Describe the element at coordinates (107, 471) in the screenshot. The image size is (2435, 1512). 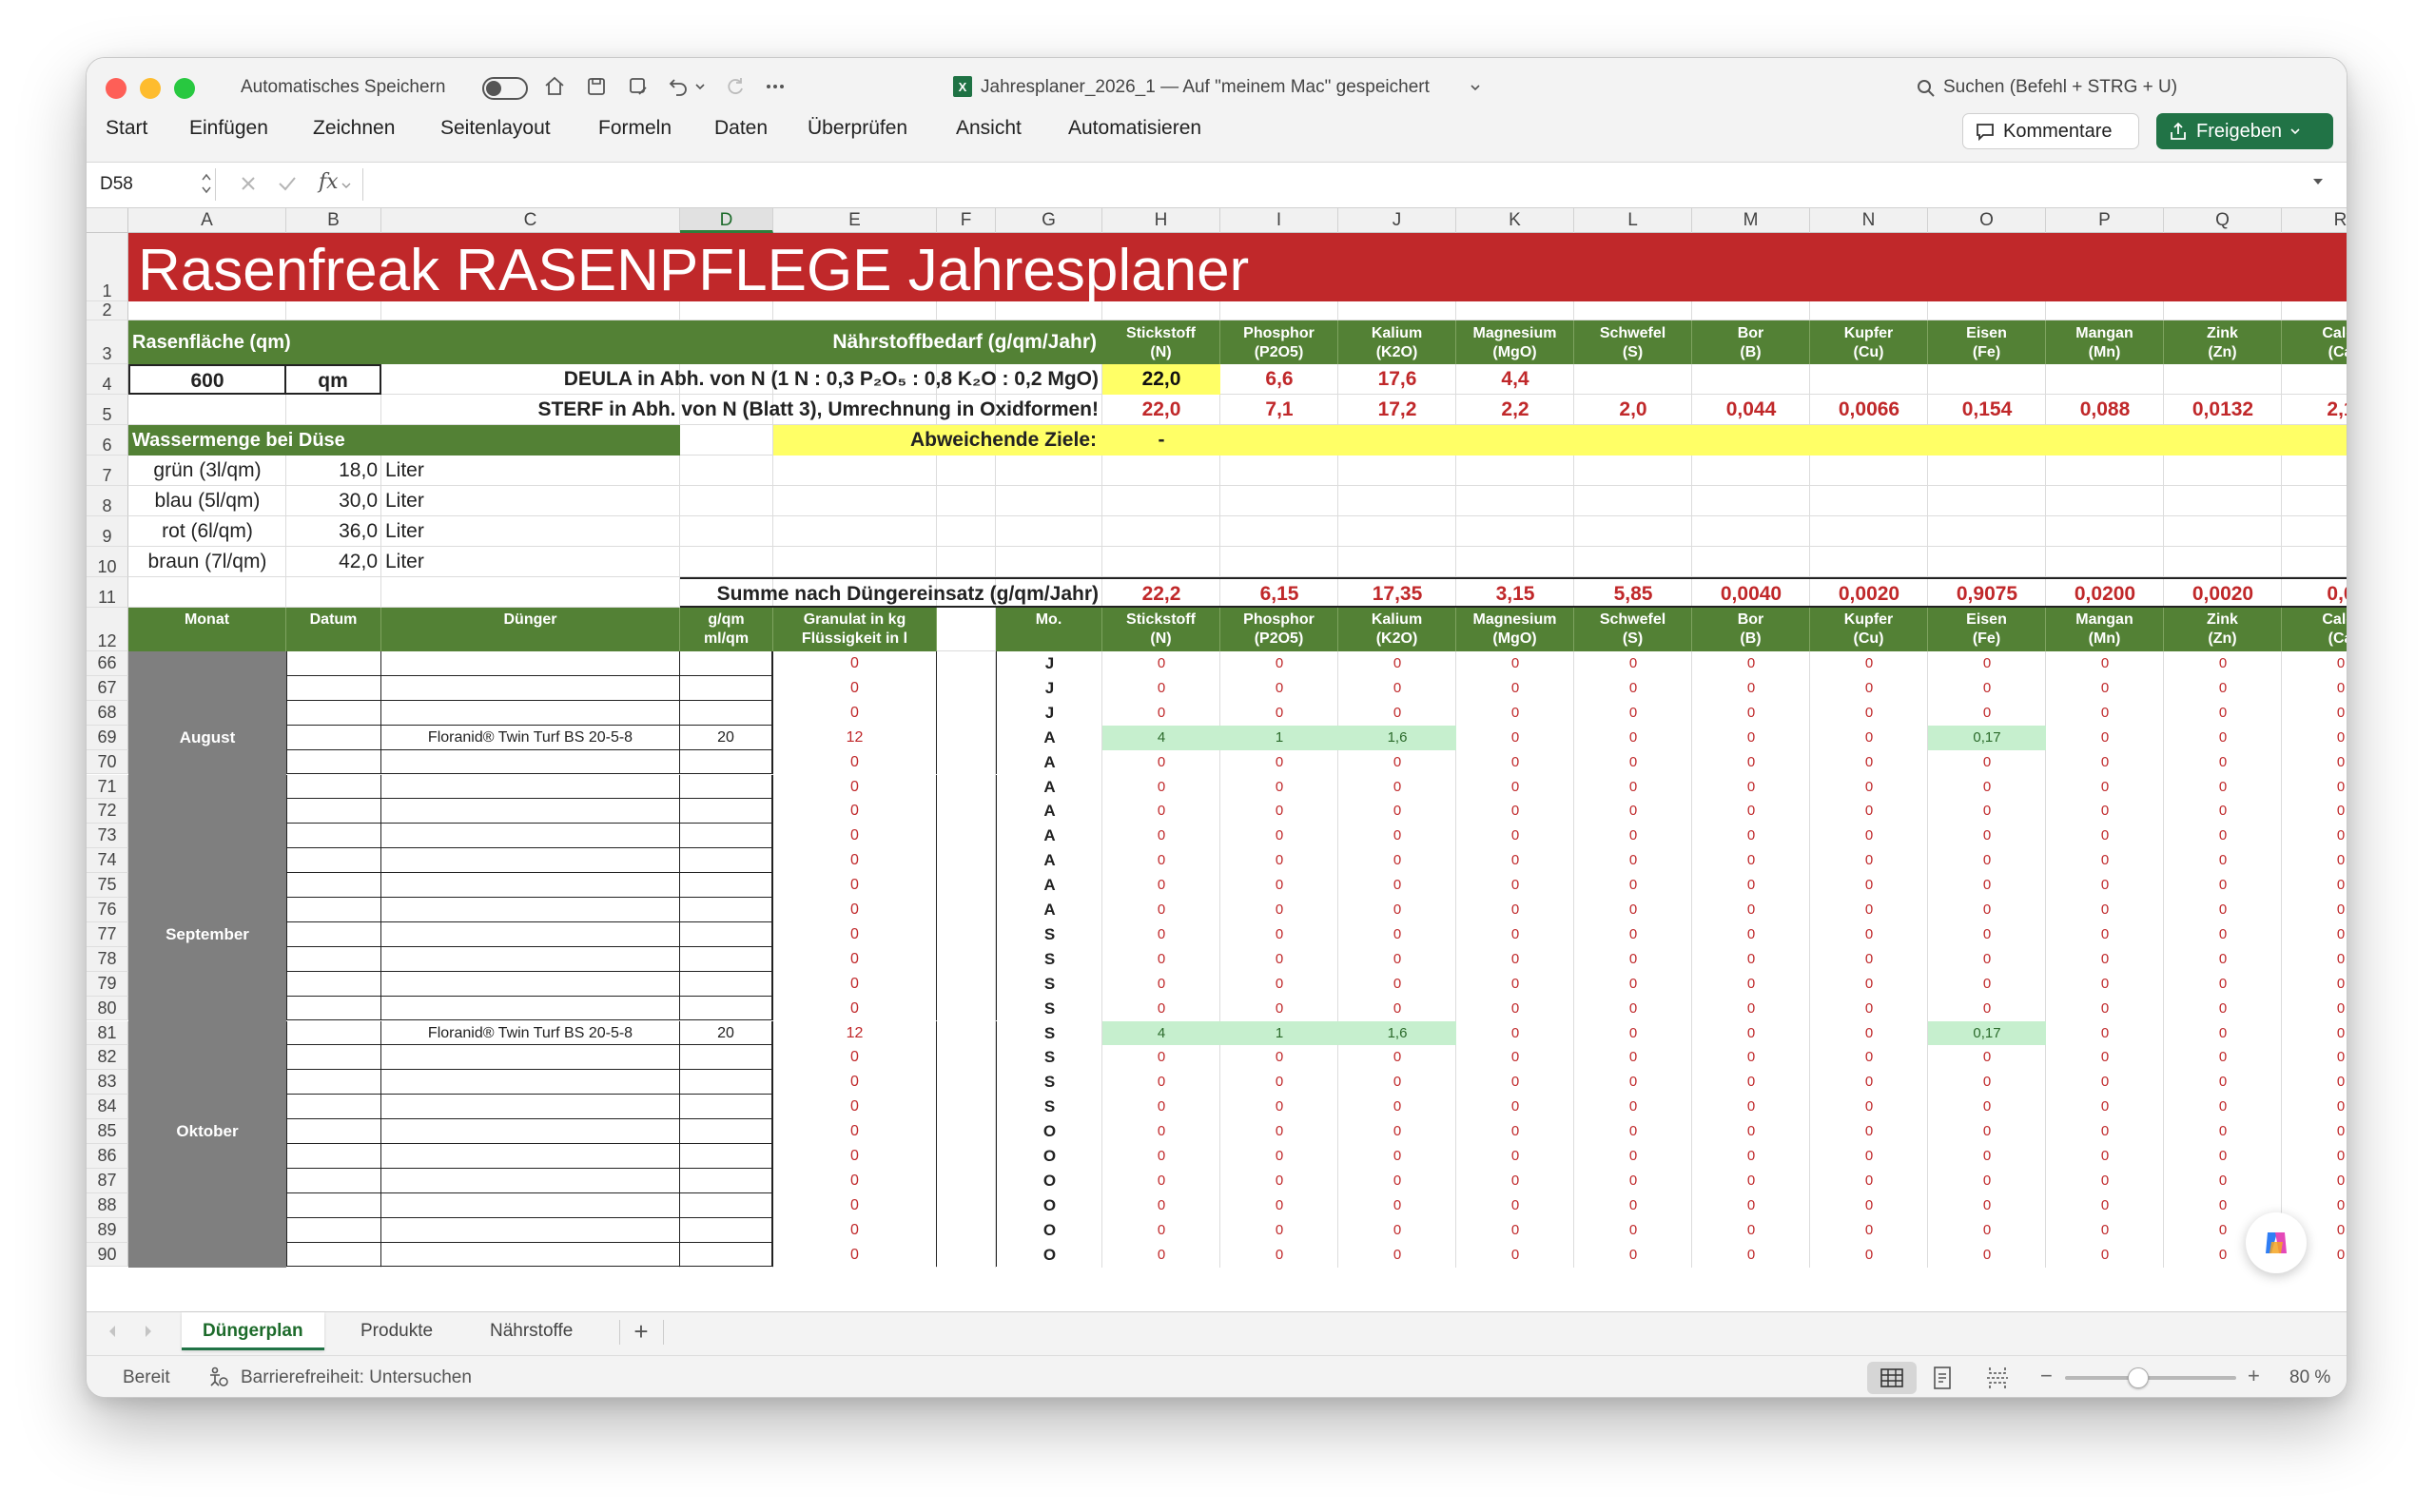
I see `row-header-7: 7` at that location.